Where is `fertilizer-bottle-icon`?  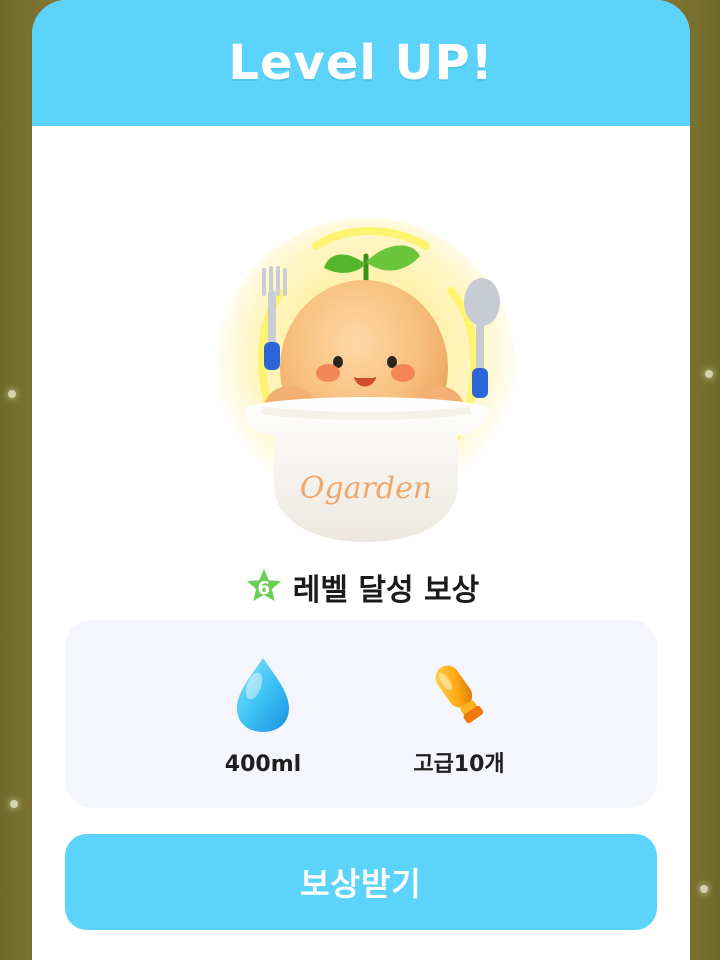 fertilizer-bottle-icon is located at coordinates (459, 694).